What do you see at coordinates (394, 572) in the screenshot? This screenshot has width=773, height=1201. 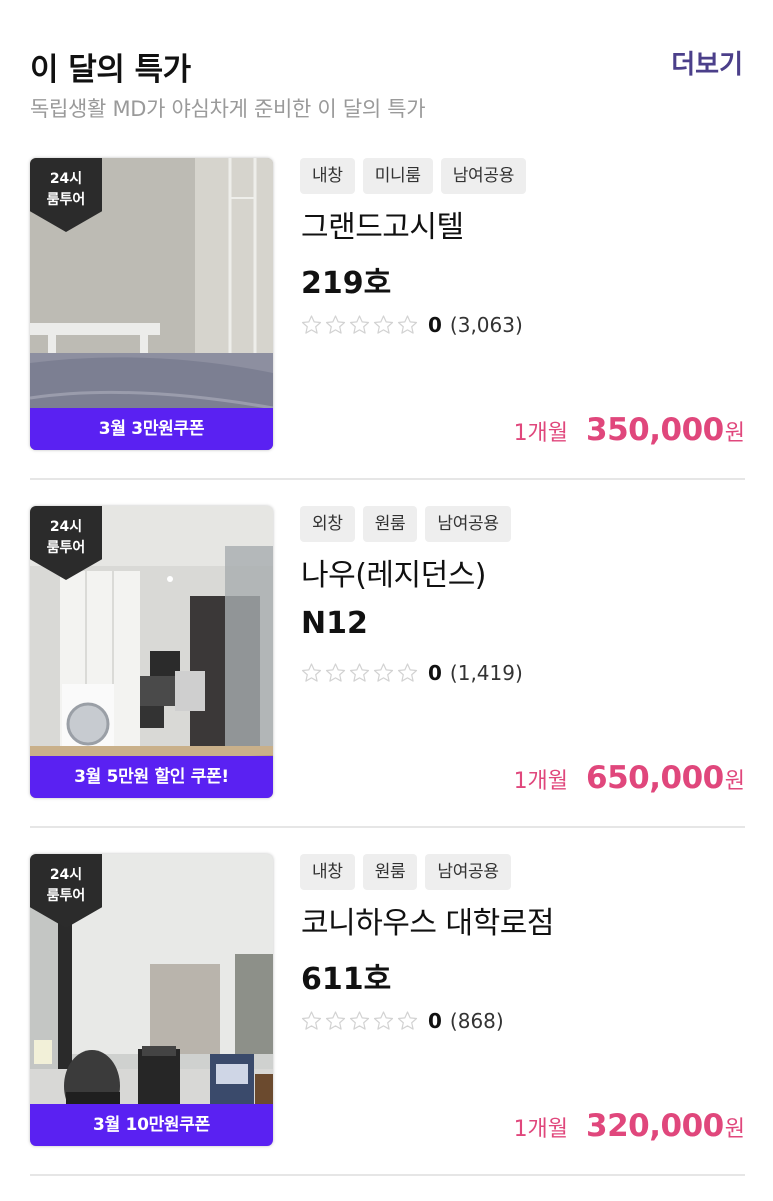 I see `listing-name: 나우(레지던스)` at bounding box center [394, 572].